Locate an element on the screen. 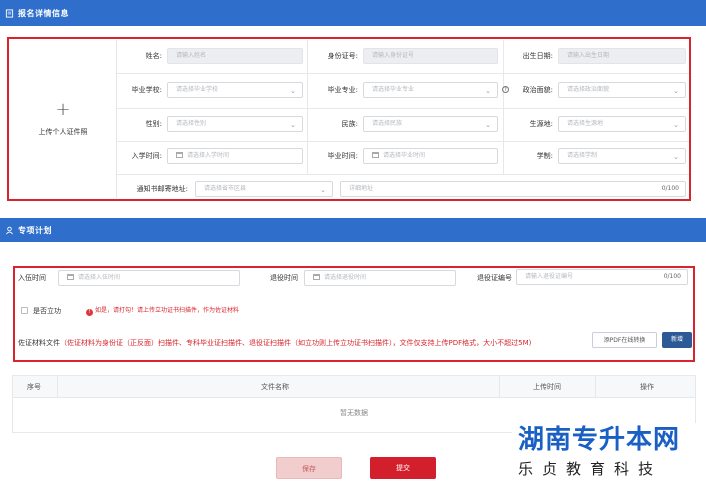  ethnic-select: 请选择民族 ⌄ is located at coordinates (430, 124).